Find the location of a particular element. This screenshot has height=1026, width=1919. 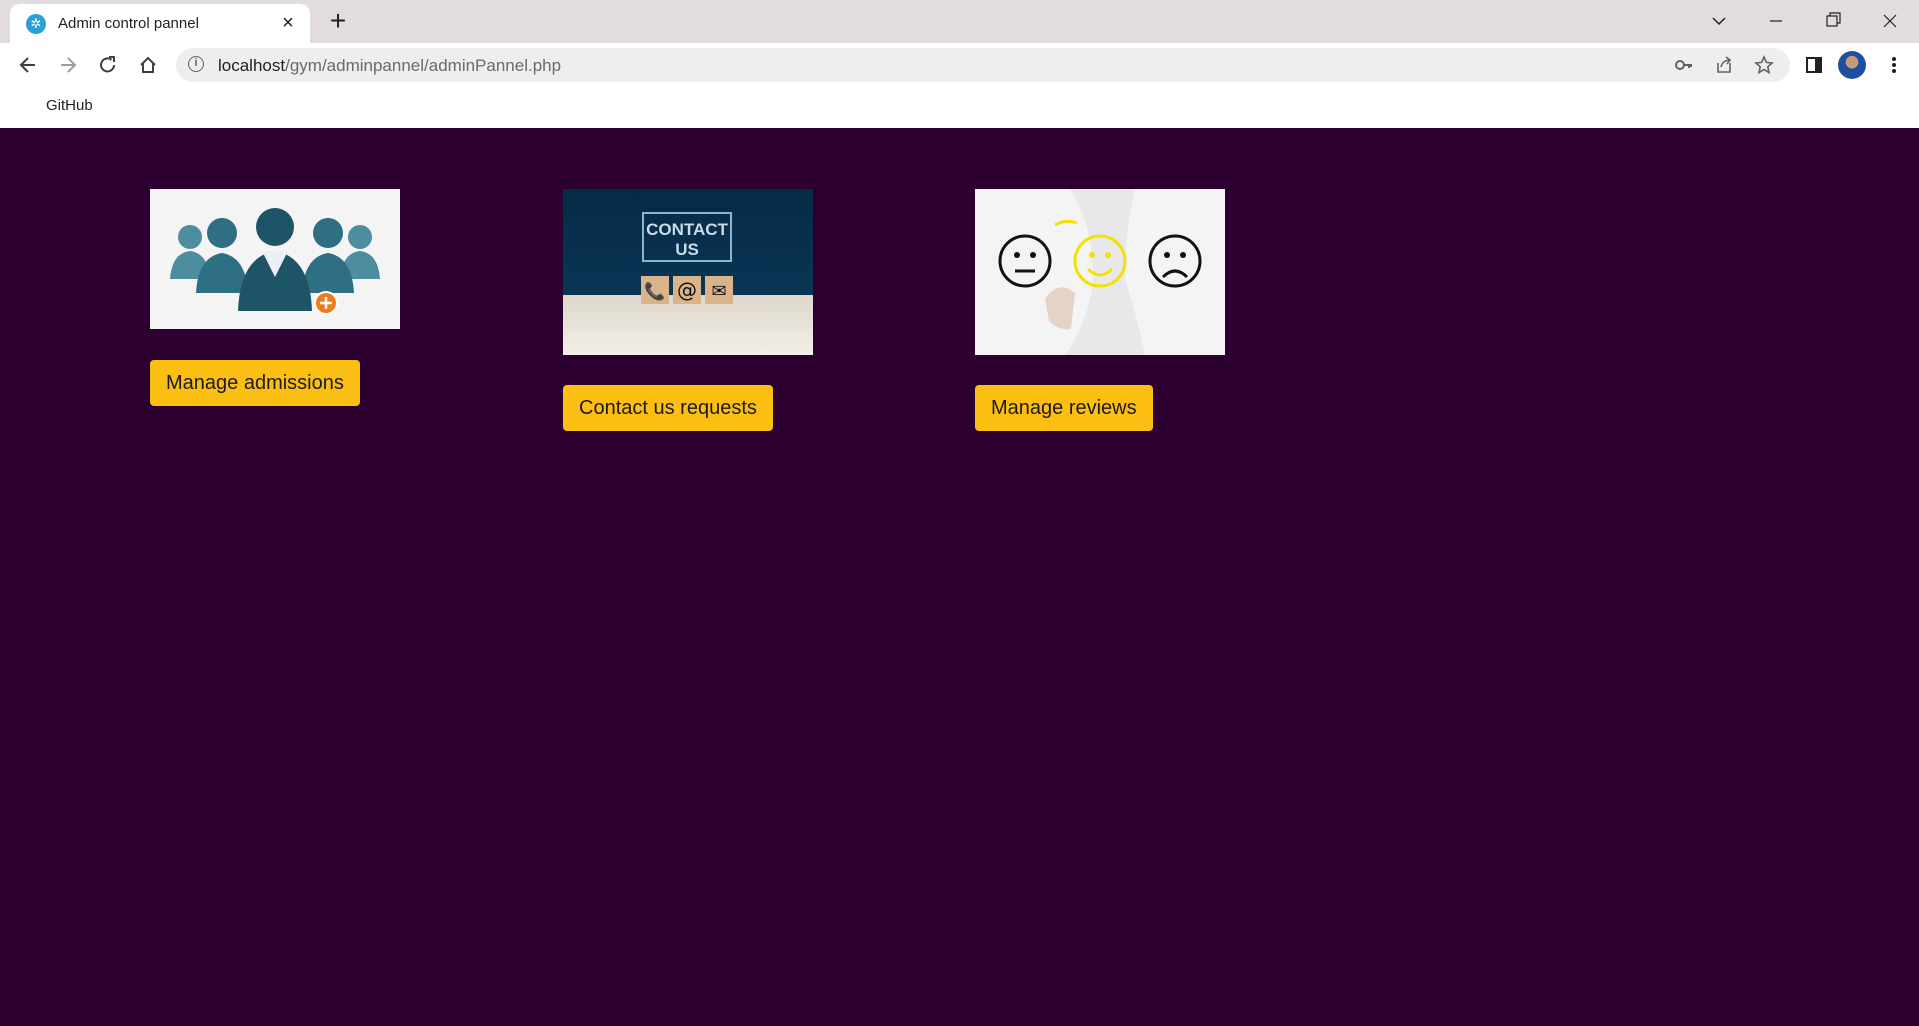

phone-block: 📞 is located at coordinates (655, 290).